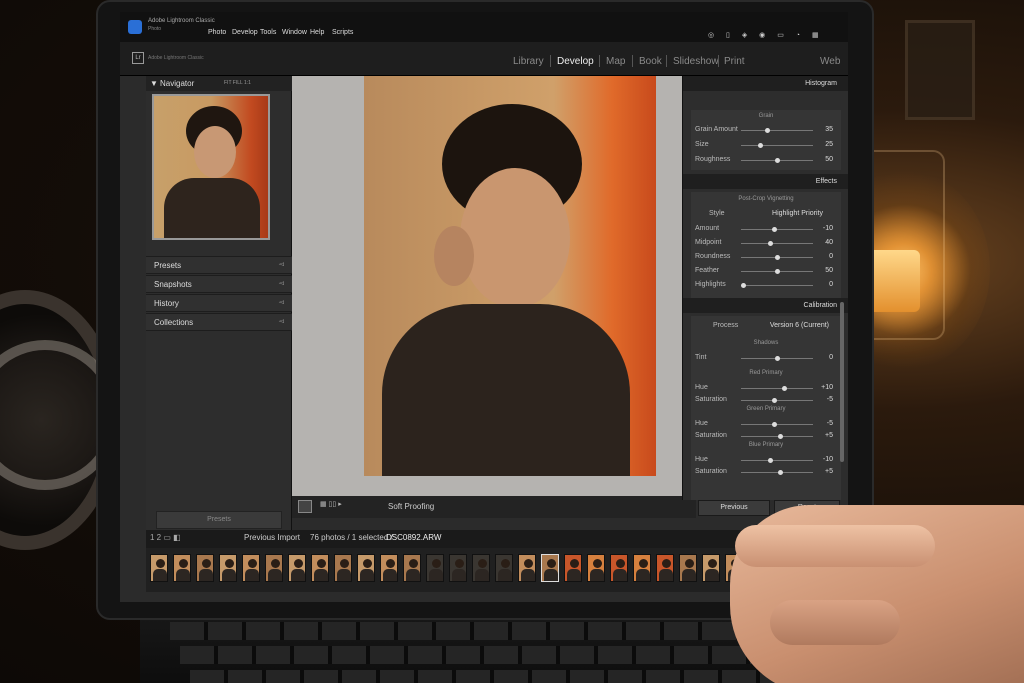  I want to click on menu-tools: Tools, so click(268, 32).